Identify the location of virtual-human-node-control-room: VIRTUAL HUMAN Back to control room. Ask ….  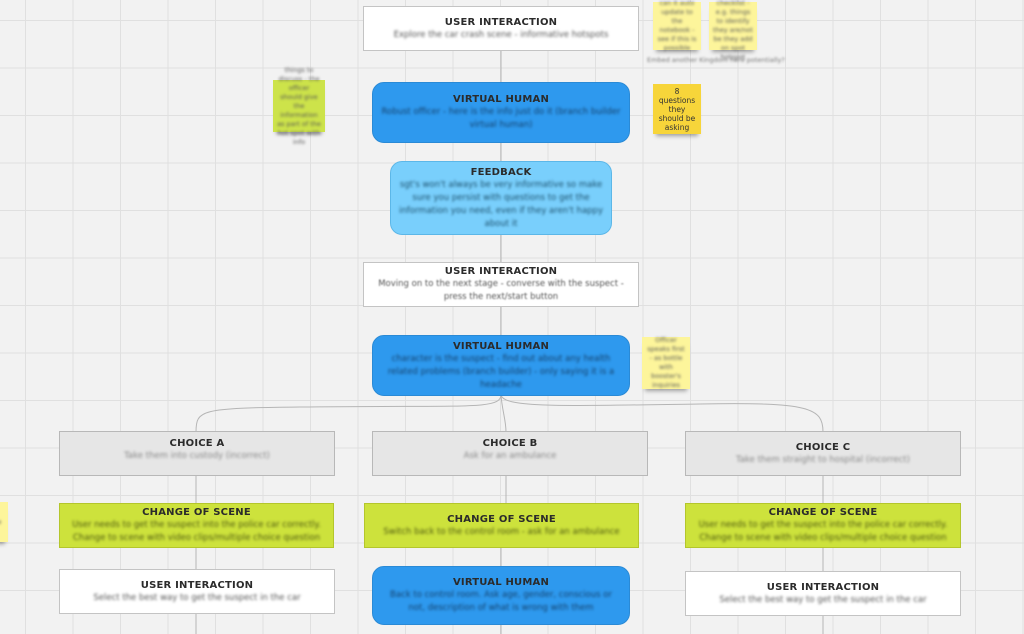
(501, 595).